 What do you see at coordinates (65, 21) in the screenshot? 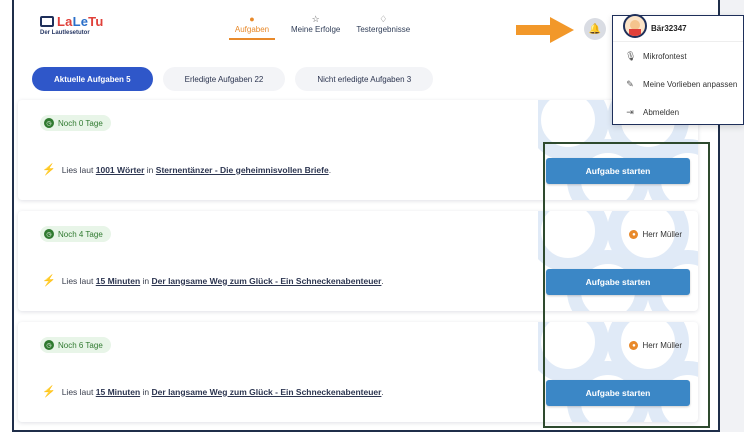
I see `logo-text-a: La` at bounding box center [65, 21].